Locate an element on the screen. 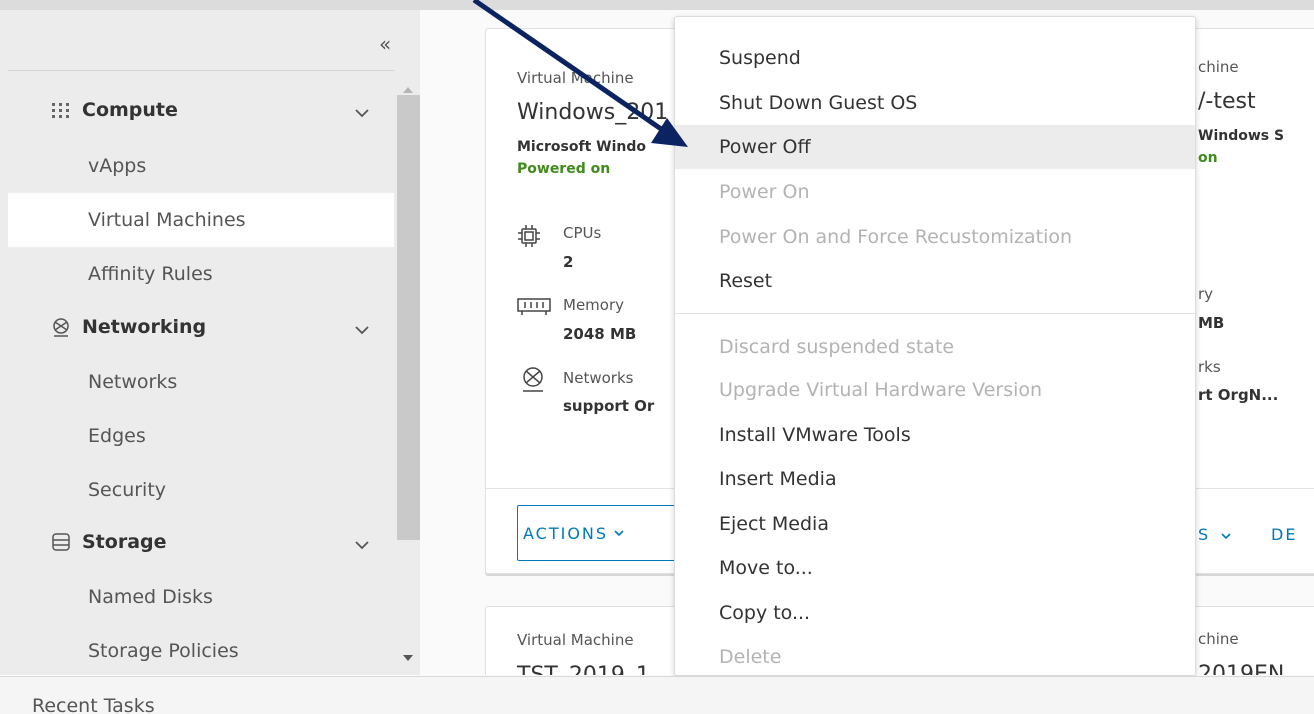 This screenshot has width=1314, height=714. menu-item-label: Eject Media is located at coordinates (774, 524).